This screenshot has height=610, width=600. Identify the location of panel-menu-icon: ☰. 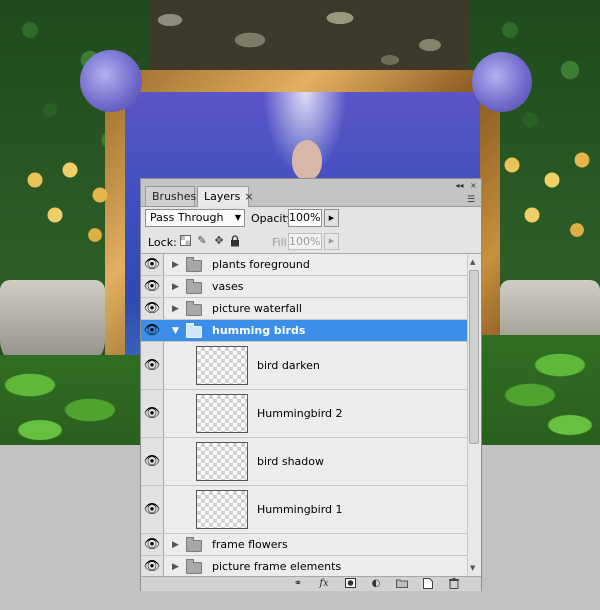
(473, 200).